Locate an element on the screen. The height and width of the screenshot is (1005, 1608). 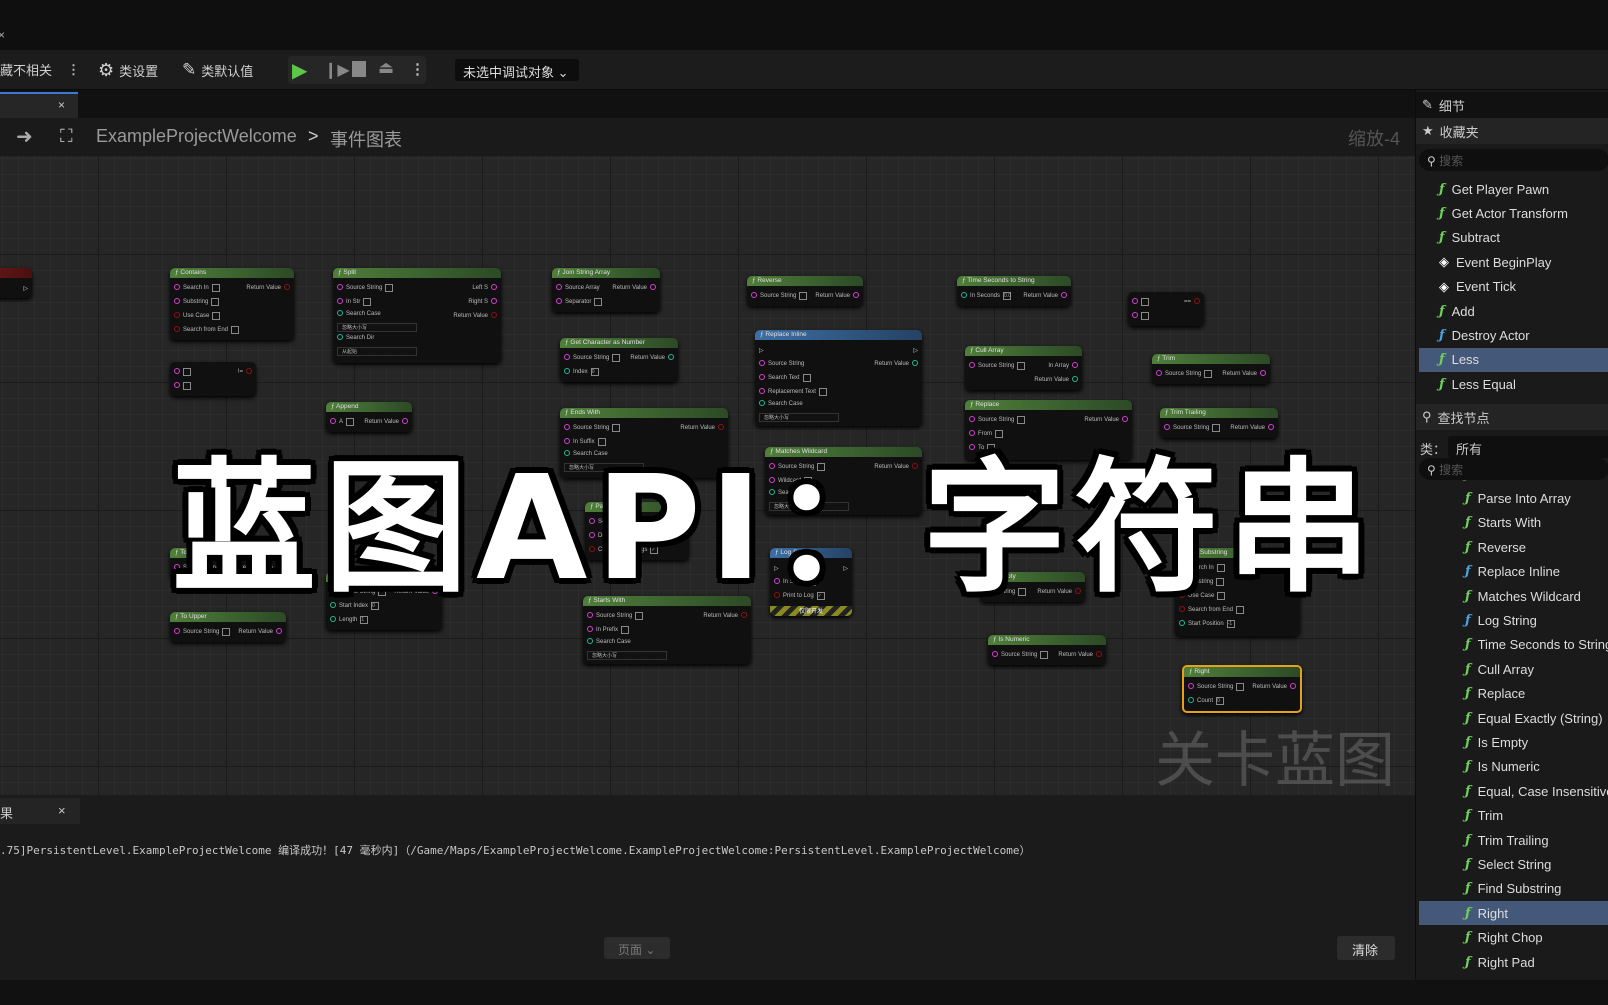
pin-str is located at coordinates (182, 386).